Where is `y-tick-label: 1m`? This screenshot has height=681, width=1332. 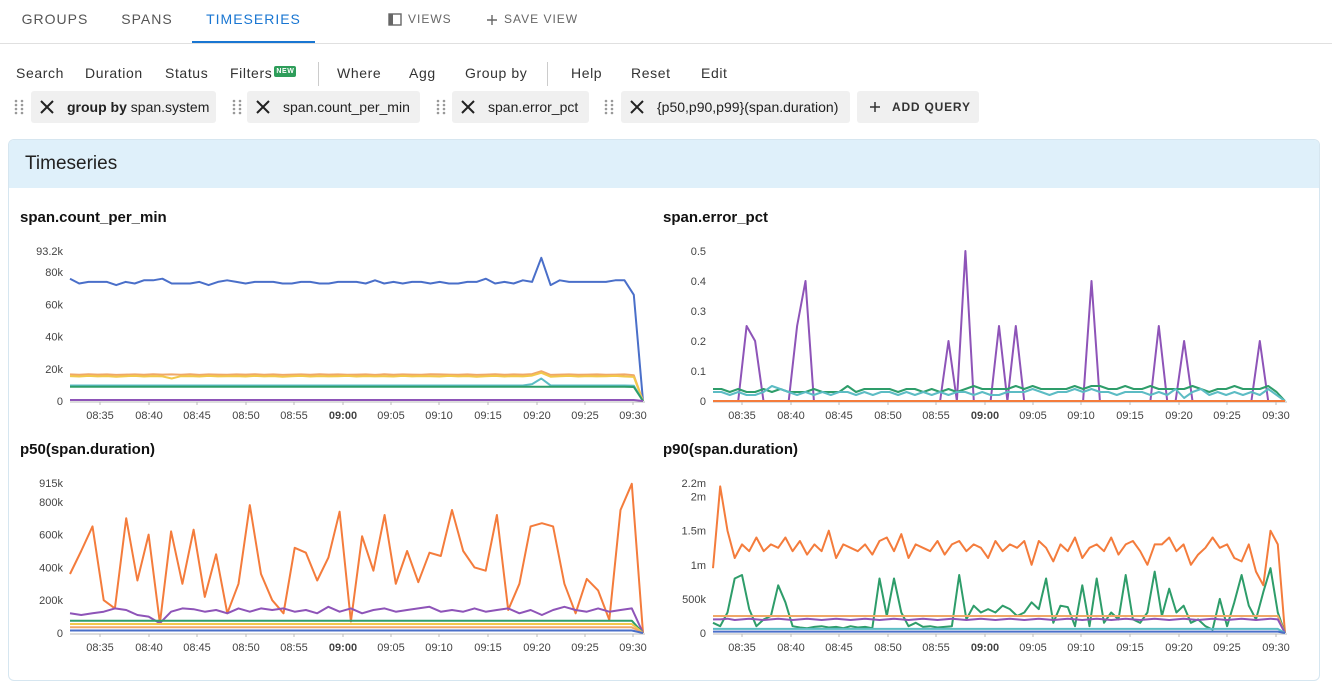 y-tick-label: 1m is located at coordinates (698, 566).